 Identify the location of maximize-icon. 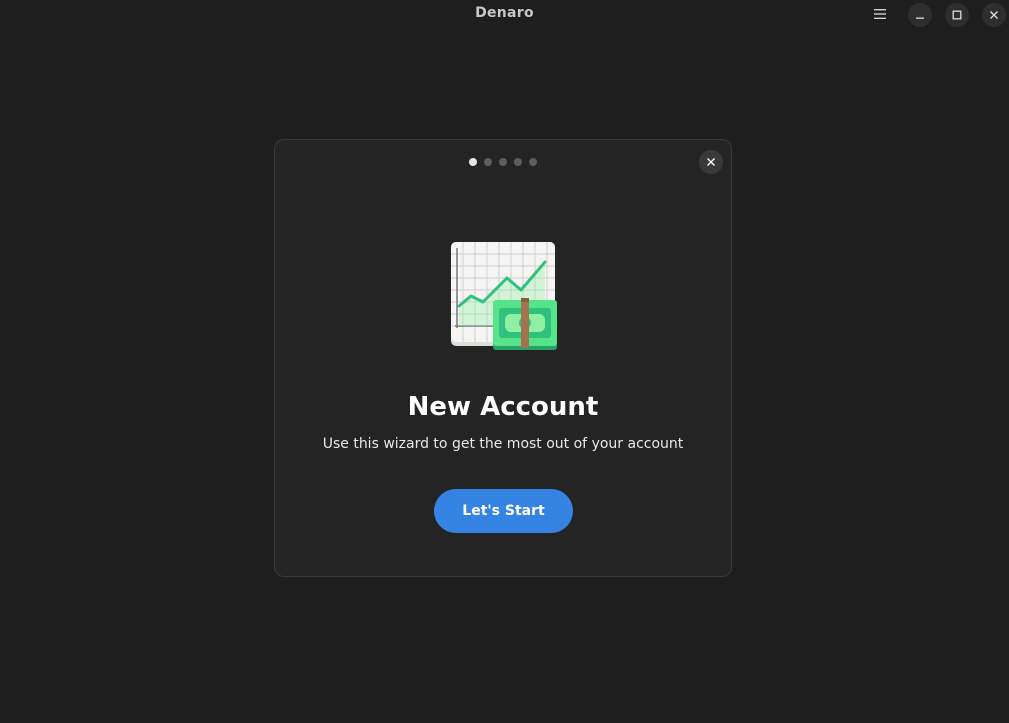
(957, 15).